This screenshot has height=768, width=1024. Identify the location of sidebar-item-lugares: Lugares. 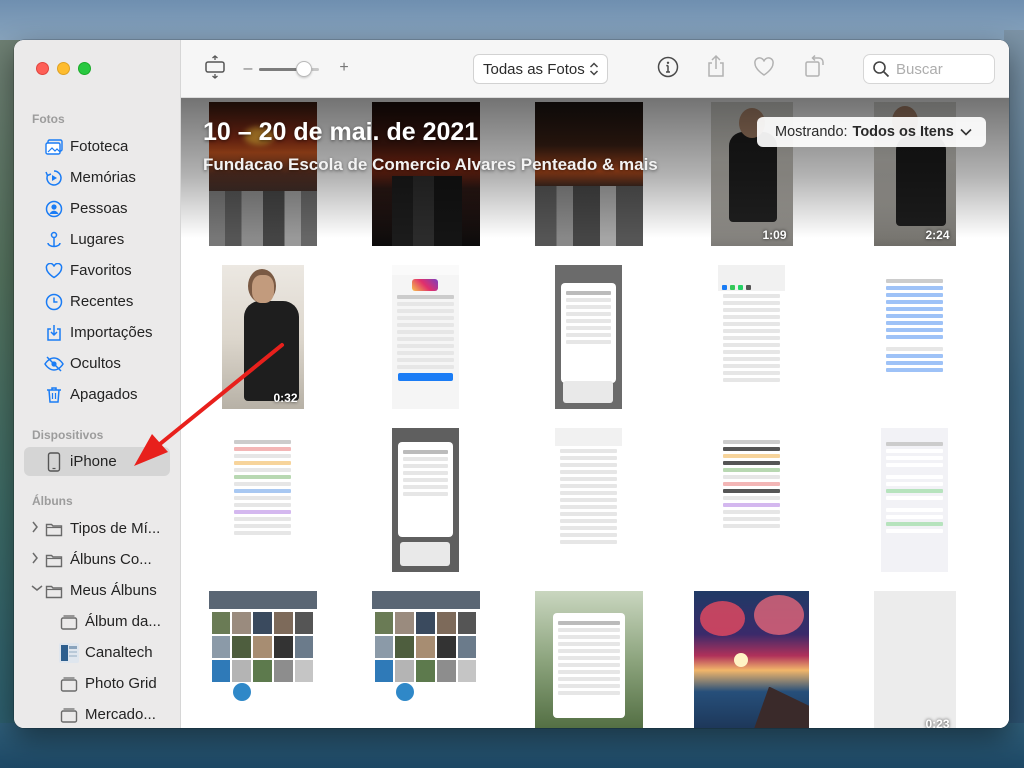
(97, 239).